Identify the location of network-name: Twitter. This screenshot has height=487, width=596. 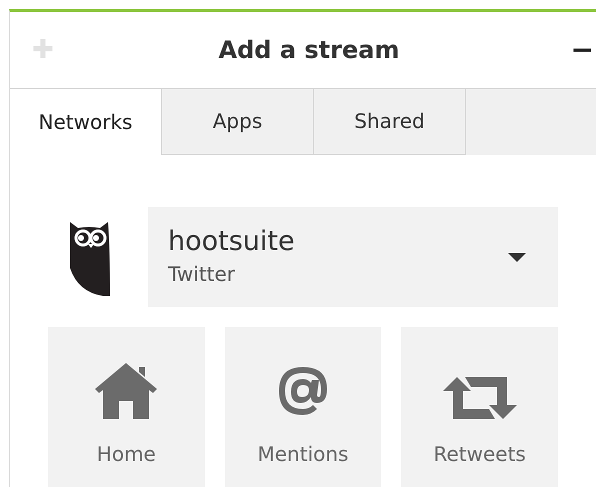
(202, 274).